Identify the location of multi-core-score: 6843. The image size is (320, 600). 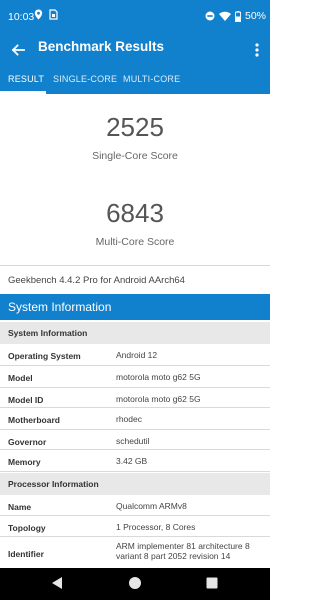
(135, 213).